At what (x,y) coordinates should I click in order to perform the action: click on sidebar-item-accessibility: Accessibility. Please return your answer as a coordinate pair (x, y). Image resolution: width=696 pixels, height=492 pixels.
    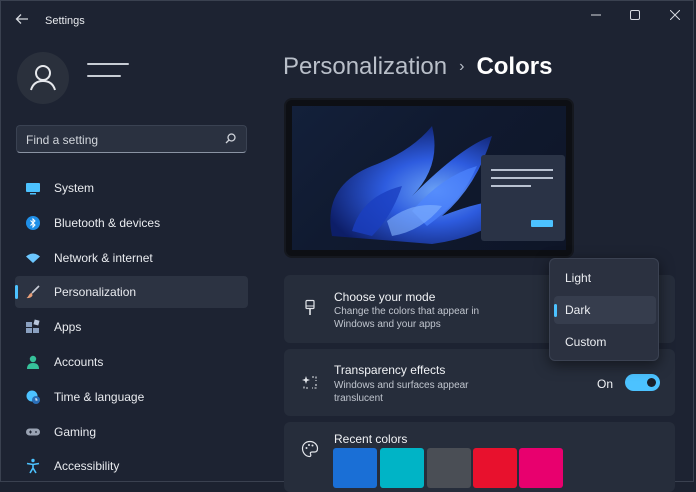
    Looking at the image, I should click on (131, 466).